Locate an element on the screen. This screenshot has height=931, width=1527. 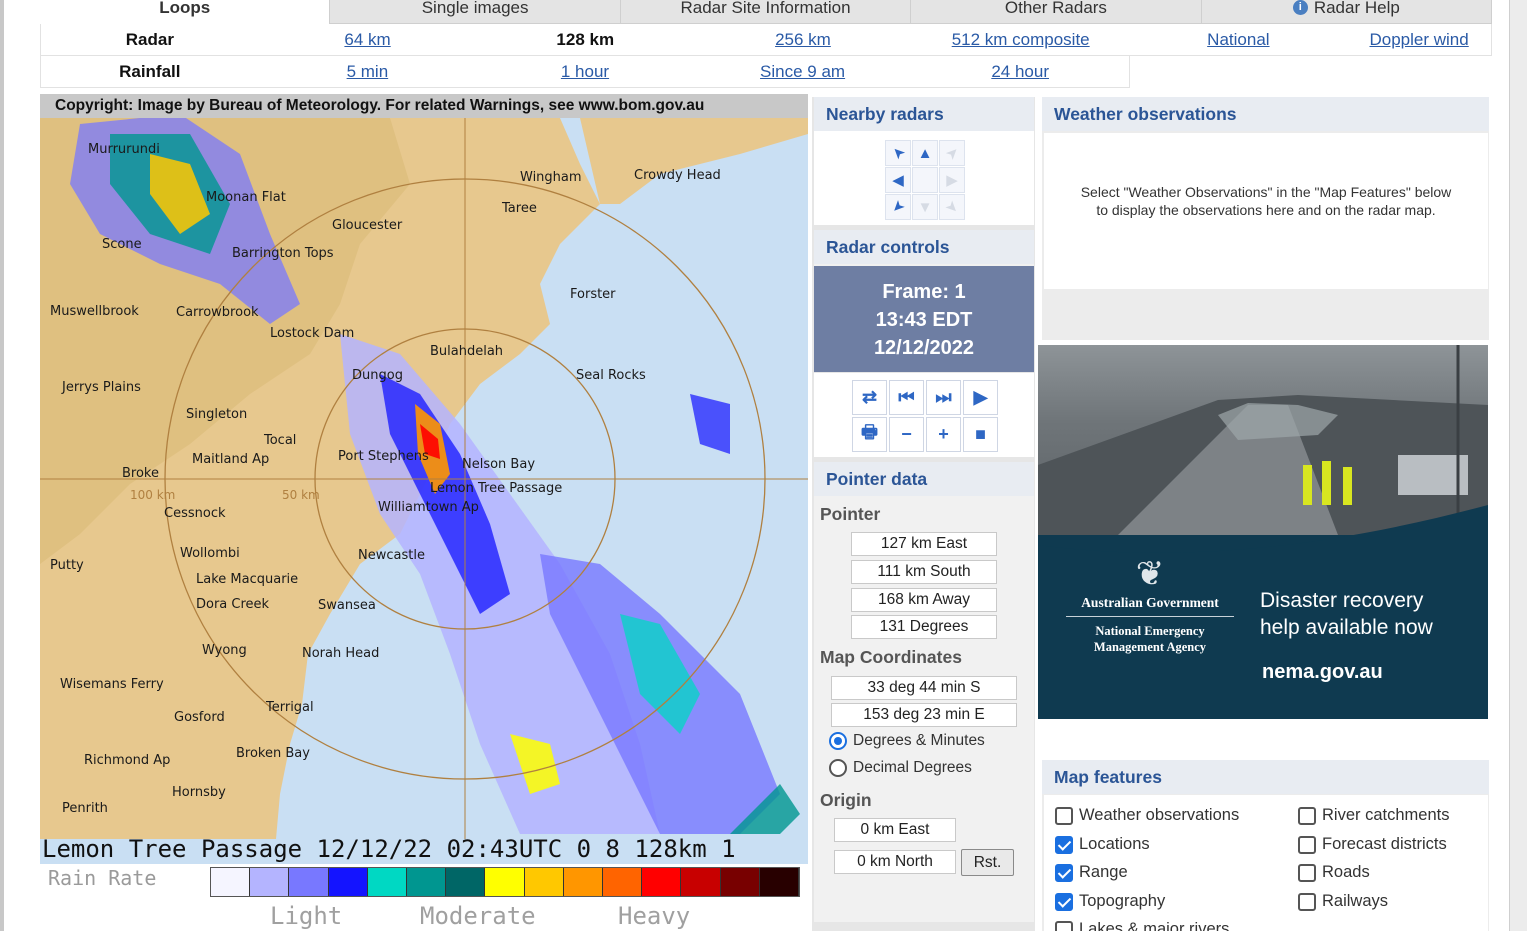
arrow-southwest-icon: ➤ is located at coordinates (898, 207).